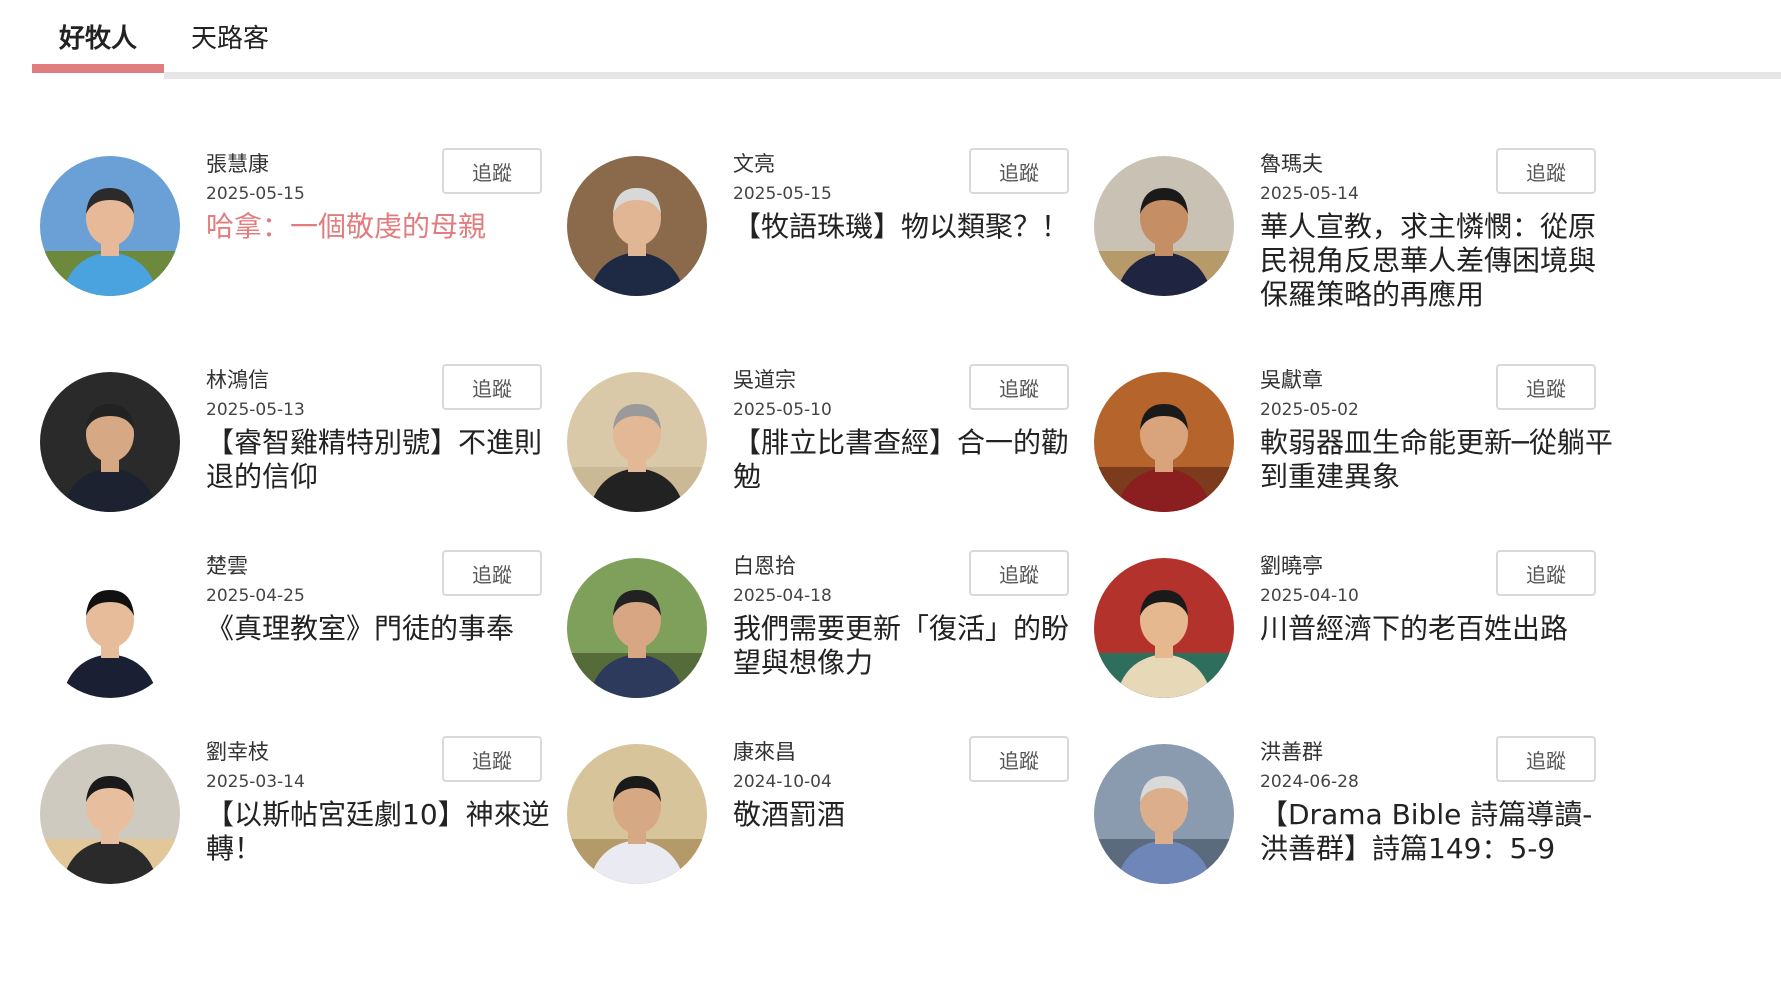 The image size is (1781, 982). Describe the element at coordinates (1440, 460) in the screenshot. I see `article-title-link: 軟弱器皿生命能更新─從躺平到重建異象` at that location.